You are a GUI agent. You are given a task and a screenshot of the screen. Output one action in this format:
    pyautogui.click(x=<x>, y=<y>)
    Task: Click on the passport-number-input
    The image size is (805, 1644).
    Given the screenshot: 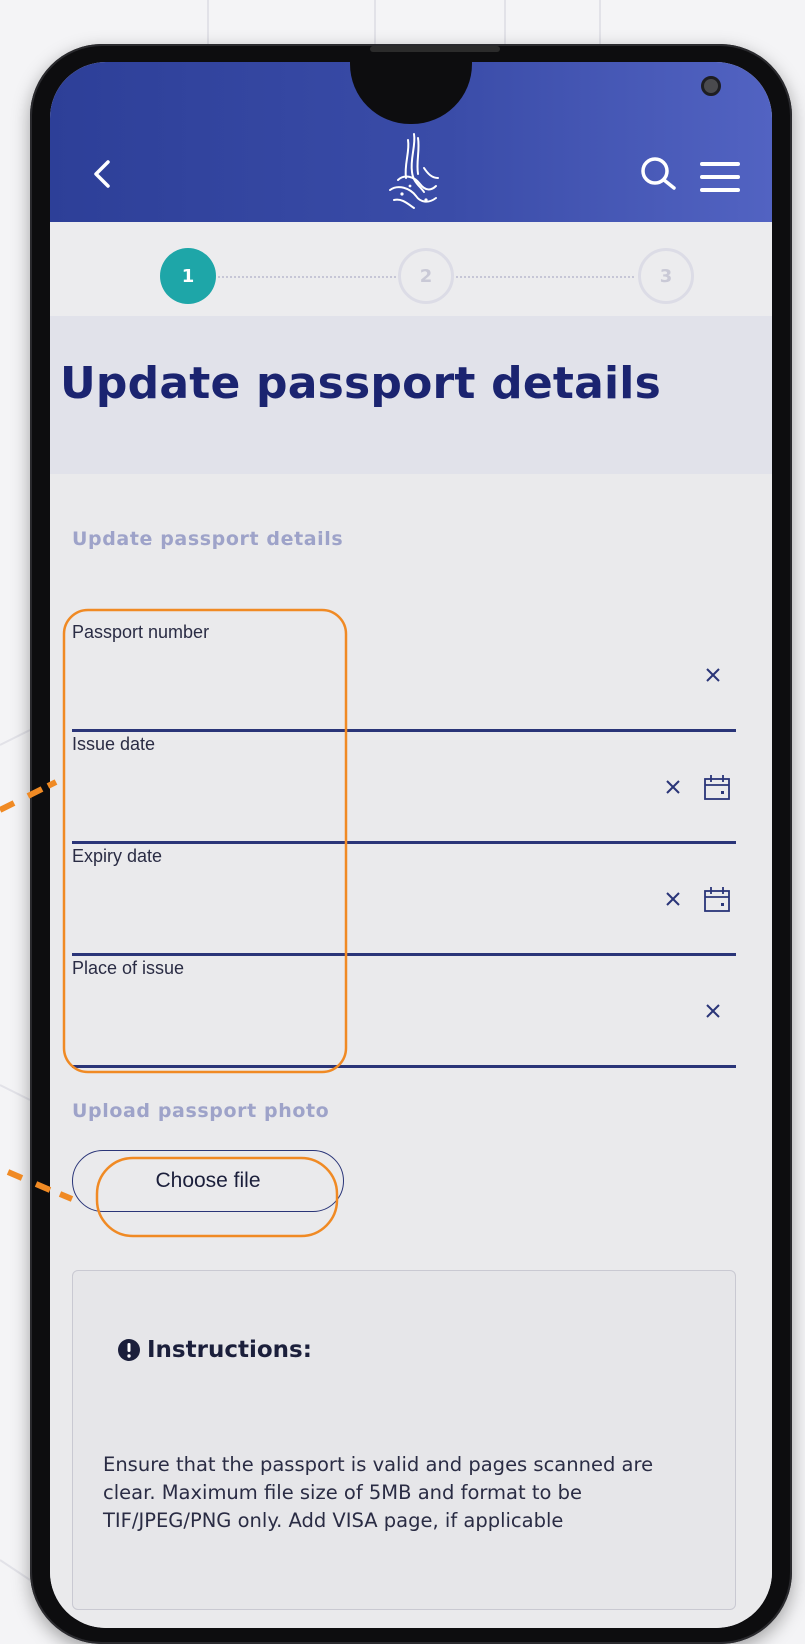 What is the action you would take?
    pyautogui.click(x=354, y=681)
    